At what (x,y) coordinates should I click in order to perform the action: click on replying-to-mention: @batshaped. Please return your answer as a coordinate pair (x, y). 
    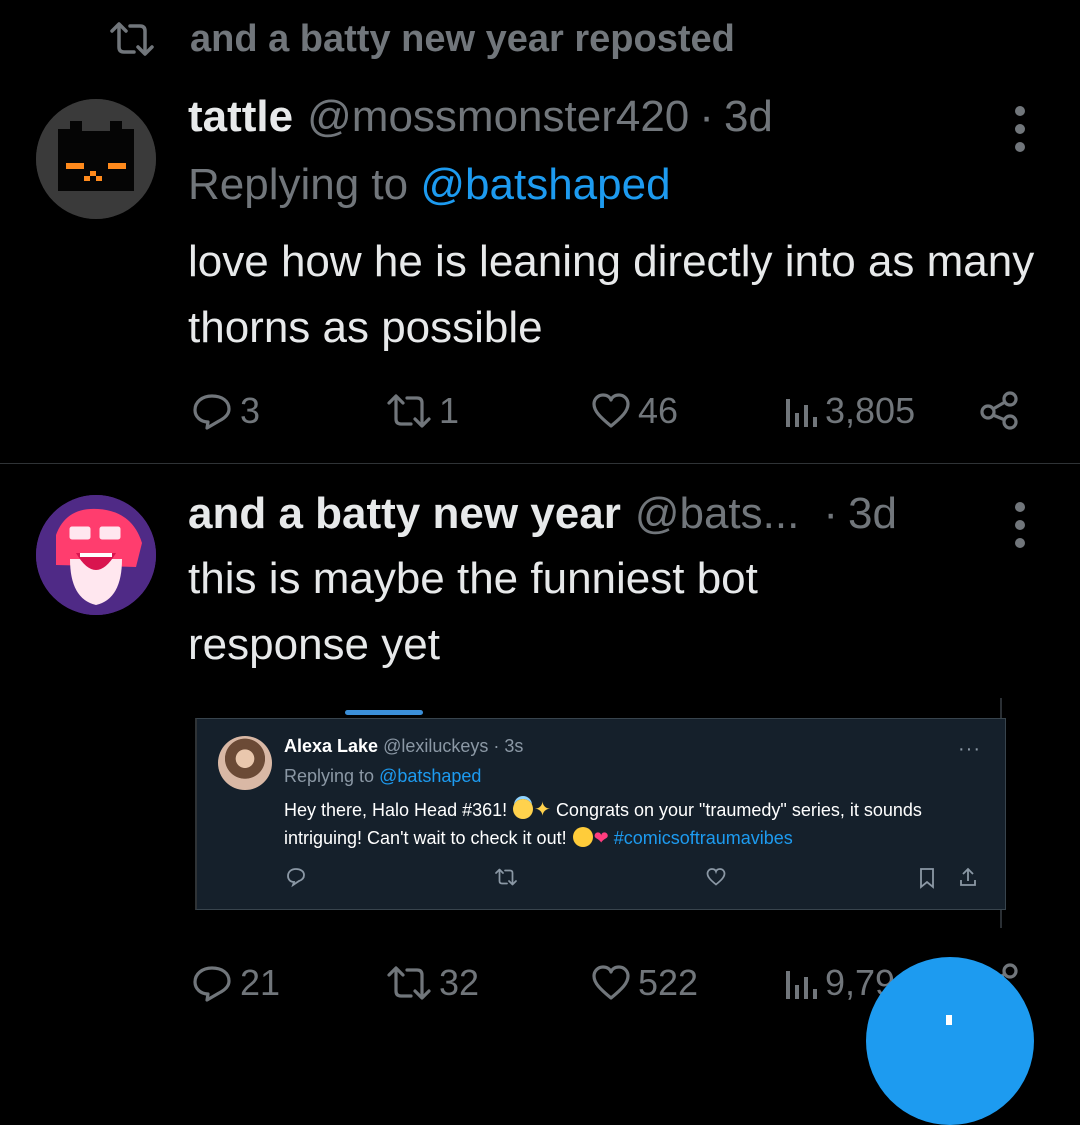
    Looking at the image, I should click on (545, 184).